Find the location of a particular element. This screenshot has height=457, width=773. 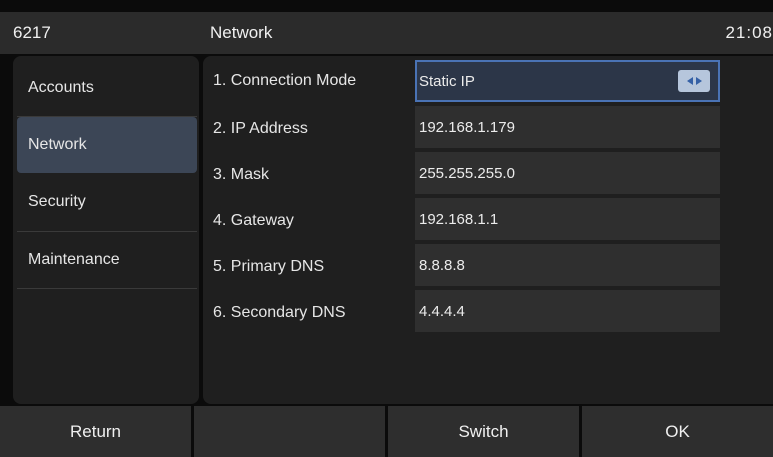

mask-label: 3. Mask is located at coordinates (241, 174).